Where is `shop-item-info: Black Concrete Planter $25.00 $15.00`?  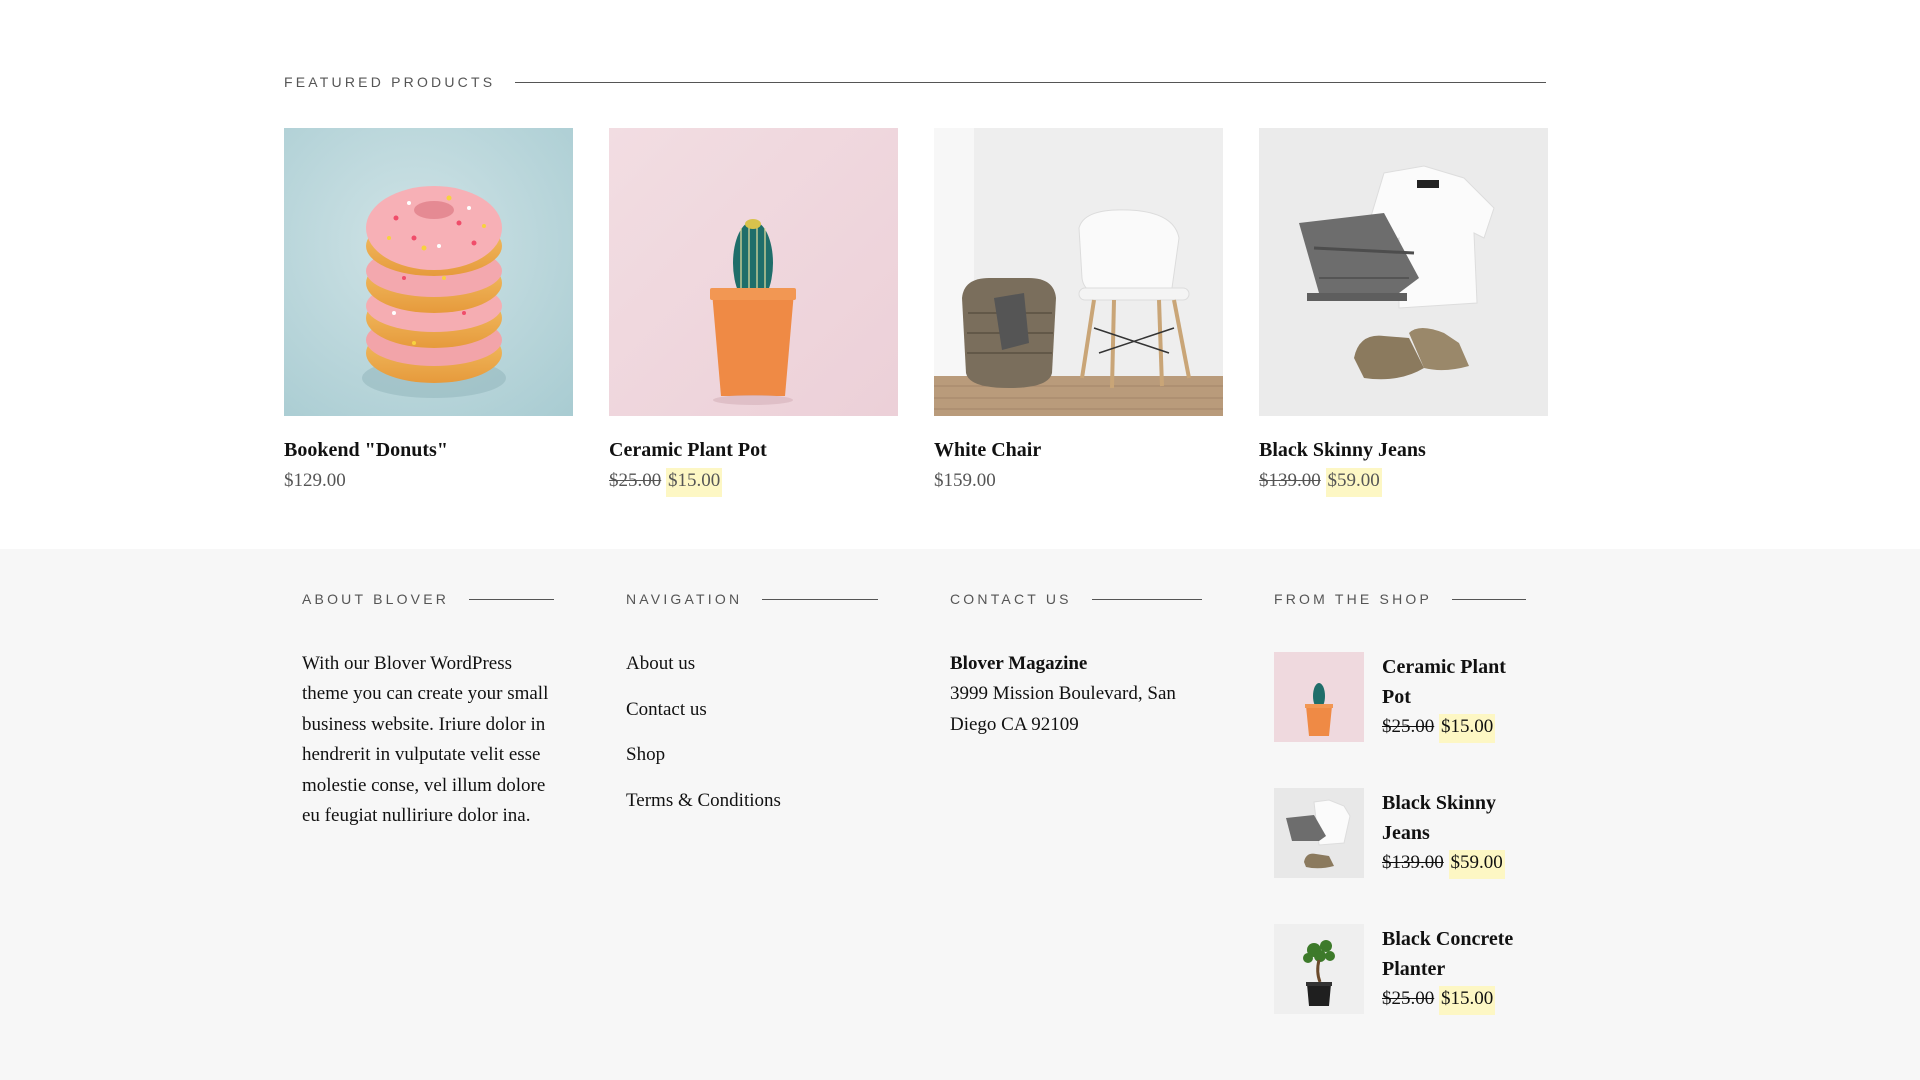 shop-item-info: Black Concrete Planter $25.00 $15.00 is located at coordinates (1454, 984).